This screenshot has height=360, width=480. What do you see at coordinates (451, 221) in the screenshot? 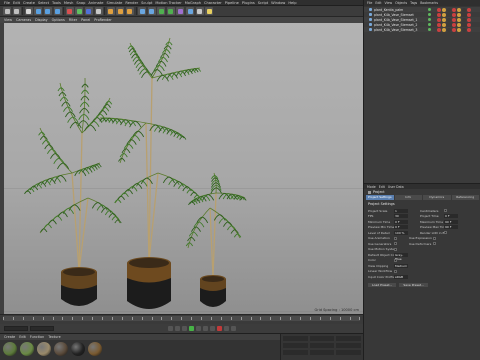
I see `attribute-value-field: 90 F` at bounding box center [451, 221].